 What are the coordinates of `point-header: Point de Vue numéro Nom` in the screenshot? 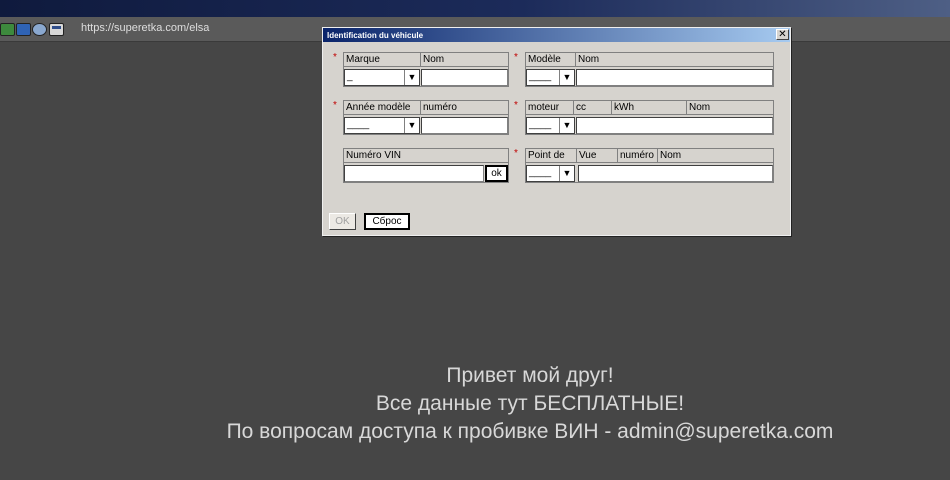 It's located at (649, 156).